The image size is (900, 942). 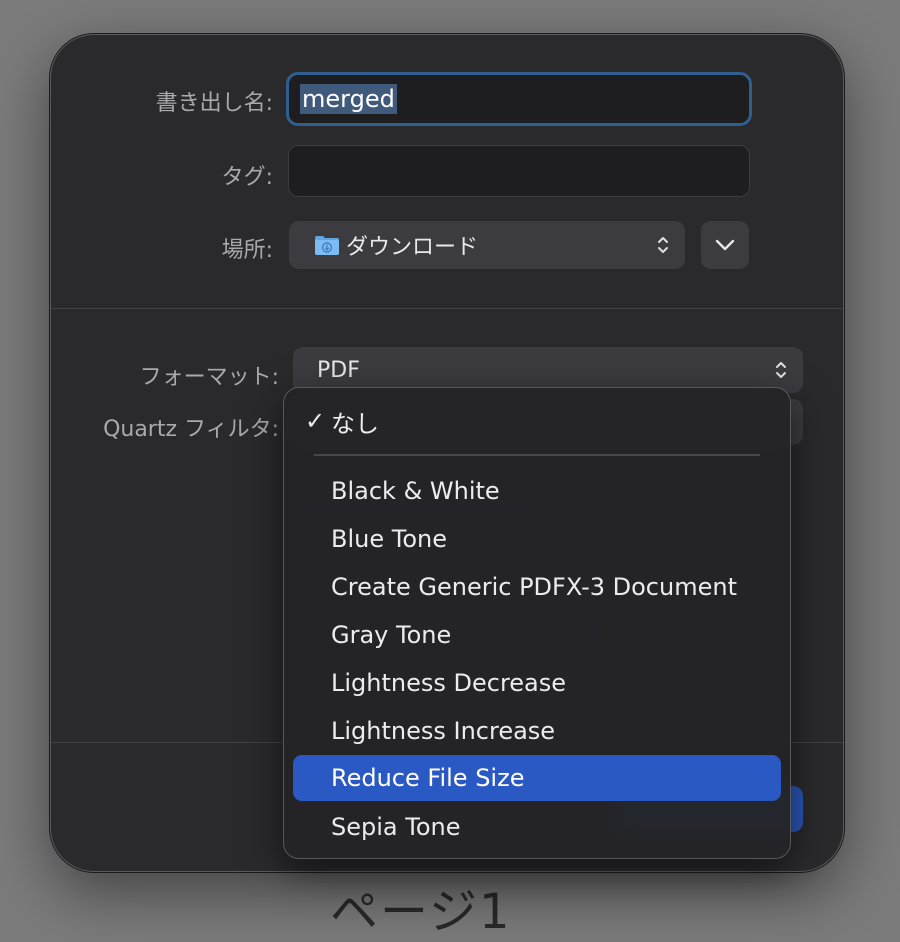 What do you see at coordinates (537, 491) in the screenshot?
I see `menu-item-black-white: Black & White` at bounding box center [537, 491].